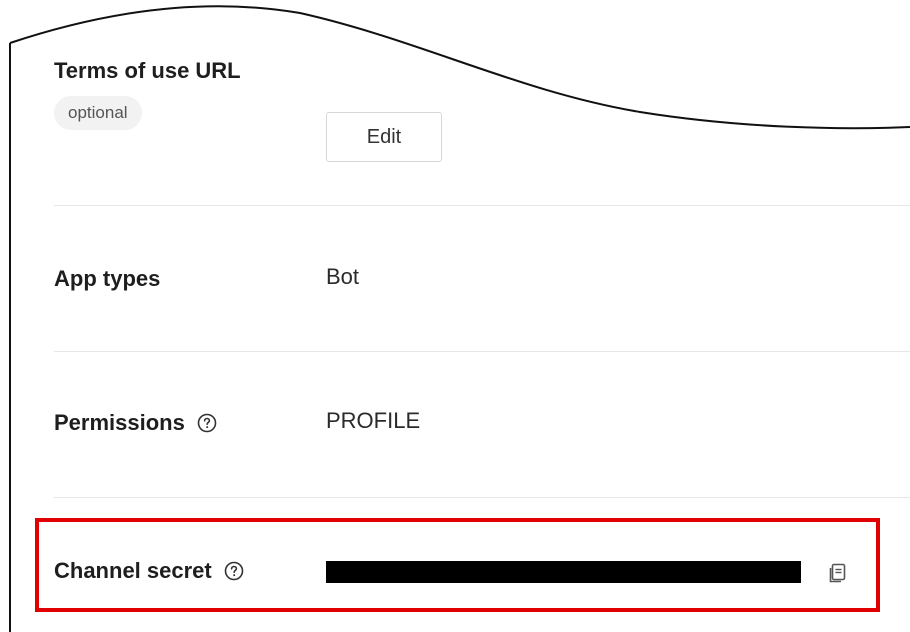 The image size is (910, 632). Describe the element at coordinates (107, 278) in the screenshot. I see `app-types-label: App types` at that location.